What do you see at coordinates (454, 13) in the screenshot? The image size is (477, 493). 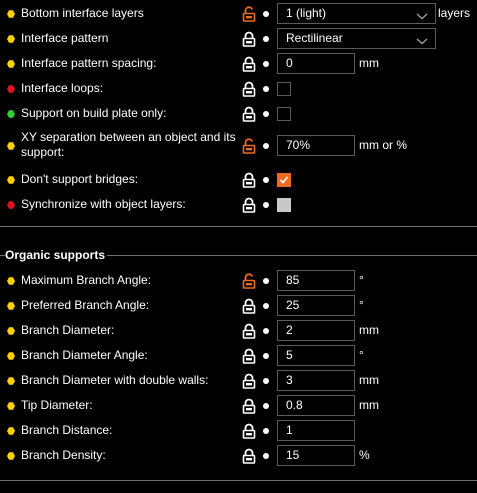 I see `unit-label: layers` at bounding box center [454, 13].